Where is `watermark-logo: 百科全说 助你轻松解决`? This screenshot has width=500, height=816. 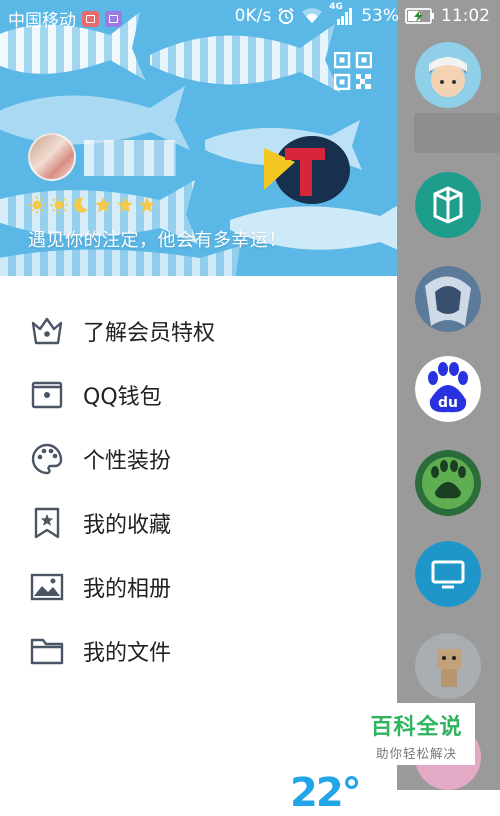
watermark-logo: 百科全说 助你轻松解决 is located at coordinates (416, 734).